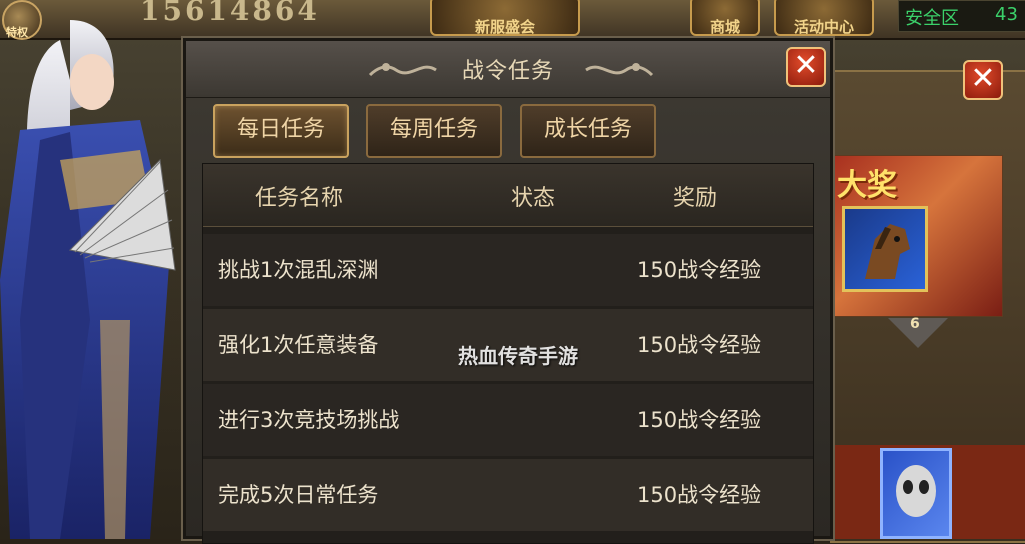 The width and height of the screenshot is (1025, 544). What do you see at coordinates (806, 67) in the screenshot?
I see `dialog-close-button: ✕` at bounding box center [806, 67].